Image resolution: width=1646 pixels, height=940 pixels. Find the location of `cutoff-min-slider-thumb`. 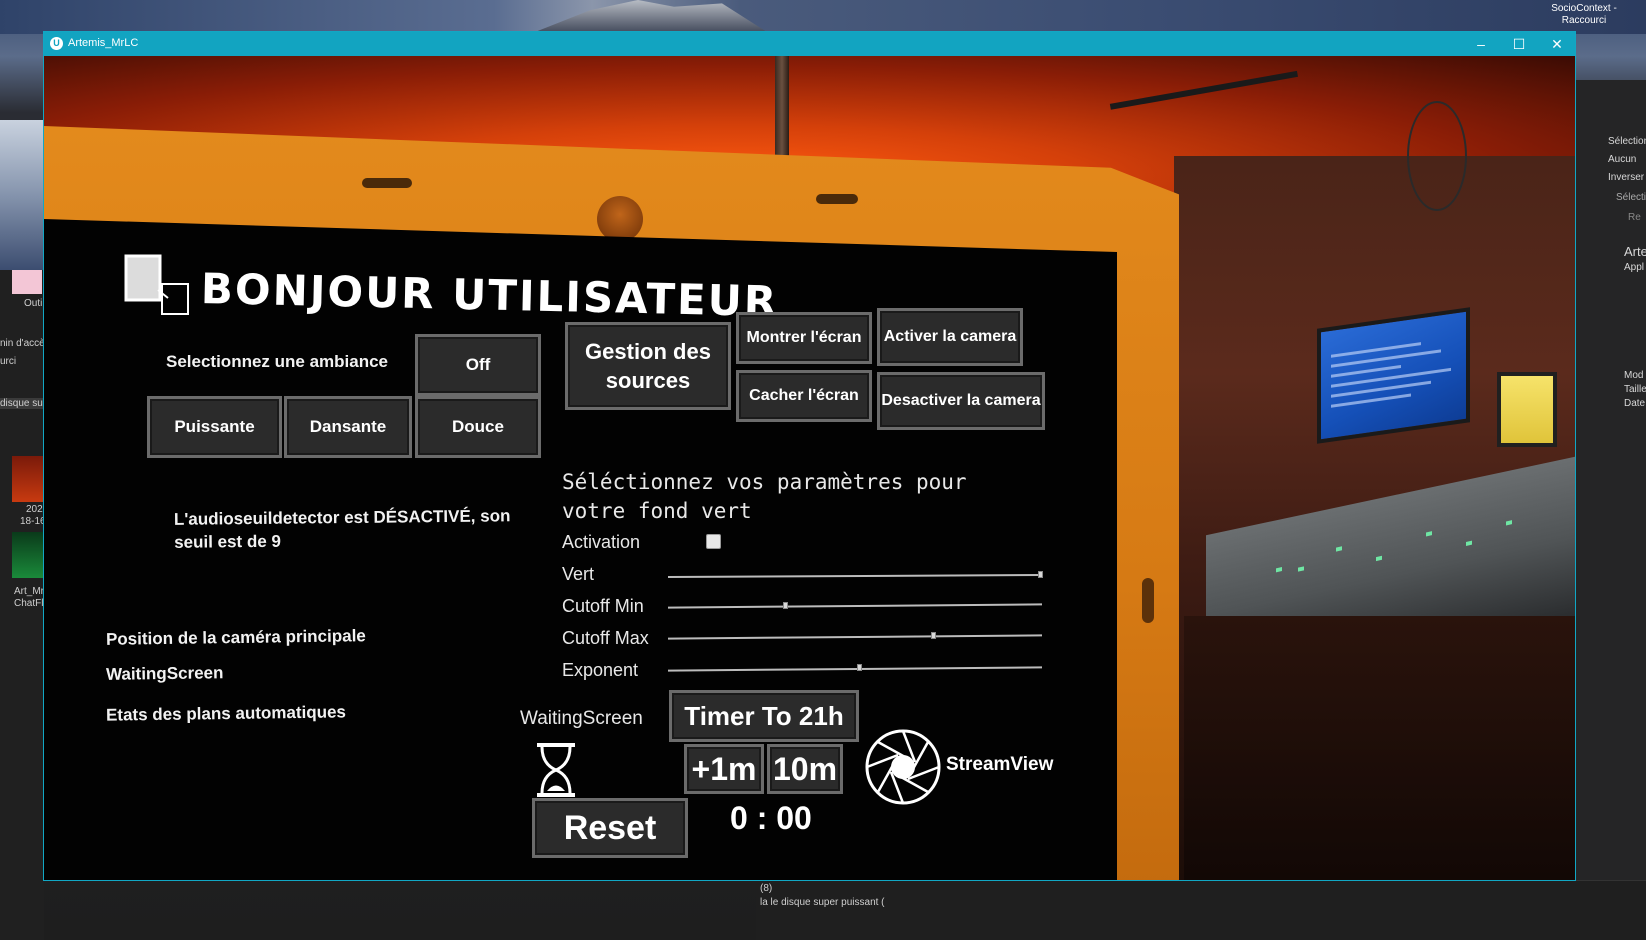

cutoff-min-slider-thumb is located at coordinates (785, 605).